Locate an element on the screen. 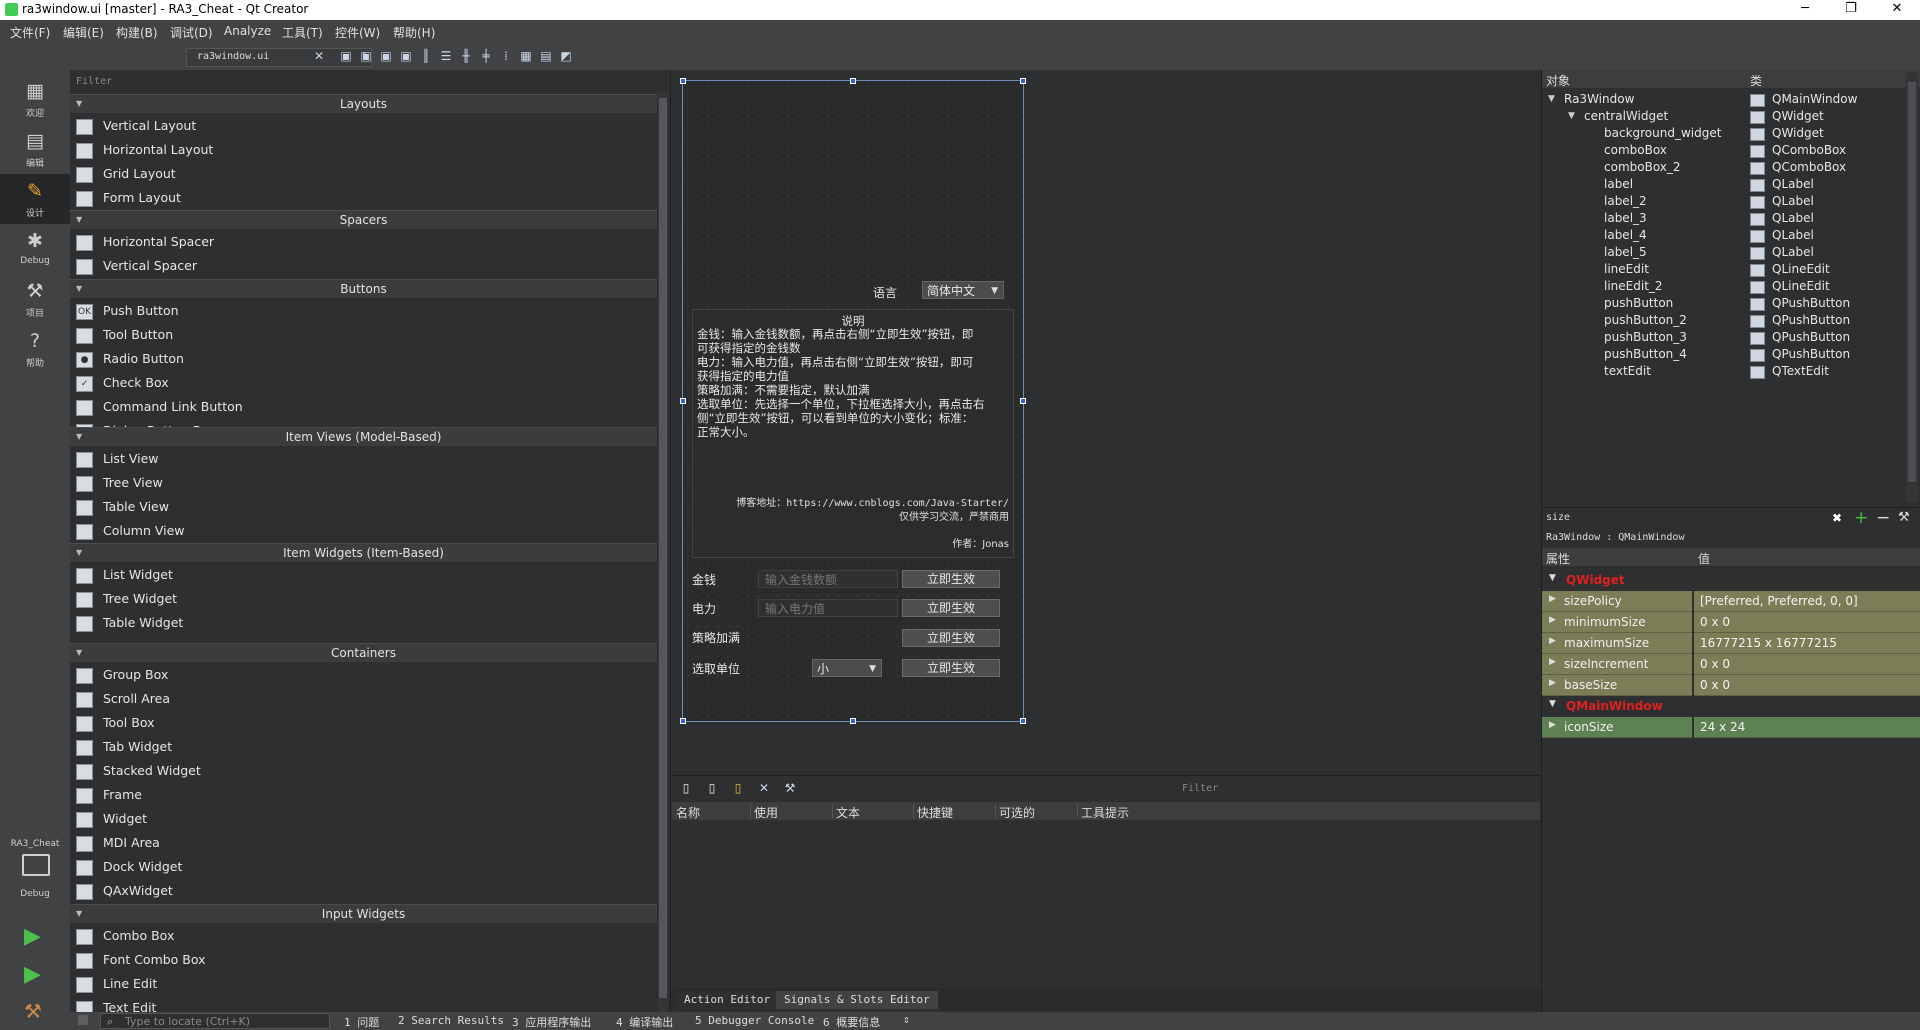 Image resolution: width=1920 pixels, height=1030 pixels. property-section-qwidget: ▼ QWidget is located at coordinates (1731, 580).